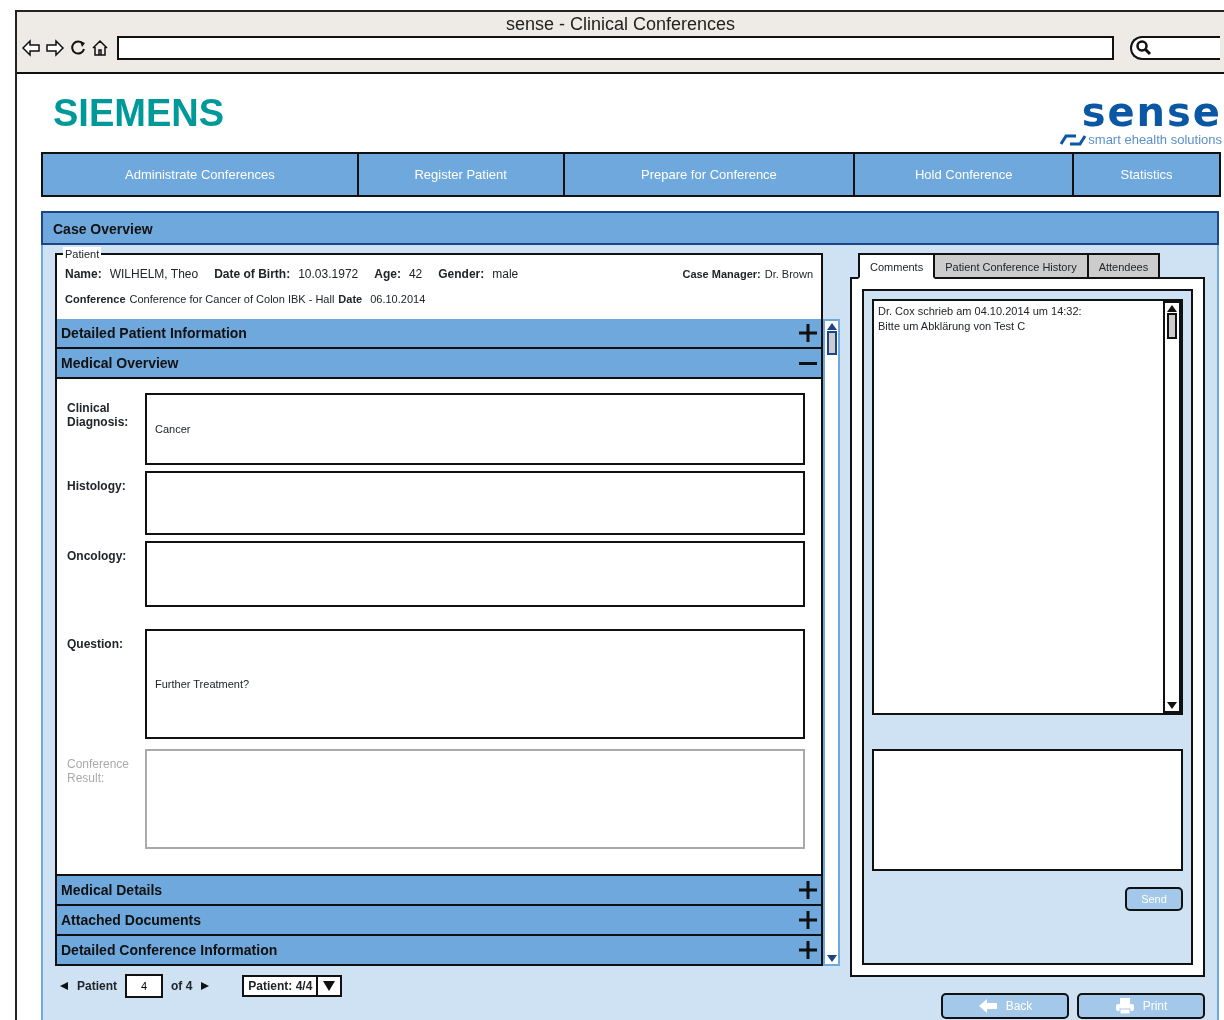  I want to click on pager-count: of 4, so click(182, 986).